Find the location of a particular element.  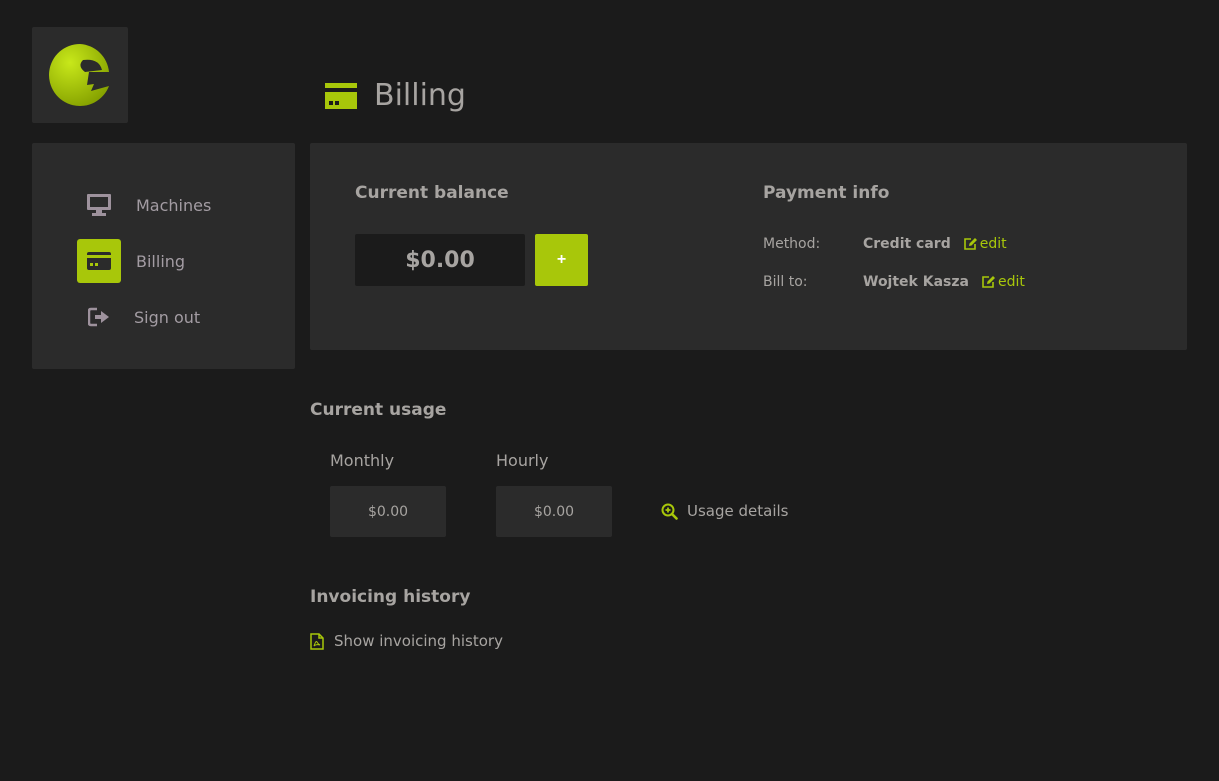

edit-bill-to-link: edit is located at coordinates (1003, 282).